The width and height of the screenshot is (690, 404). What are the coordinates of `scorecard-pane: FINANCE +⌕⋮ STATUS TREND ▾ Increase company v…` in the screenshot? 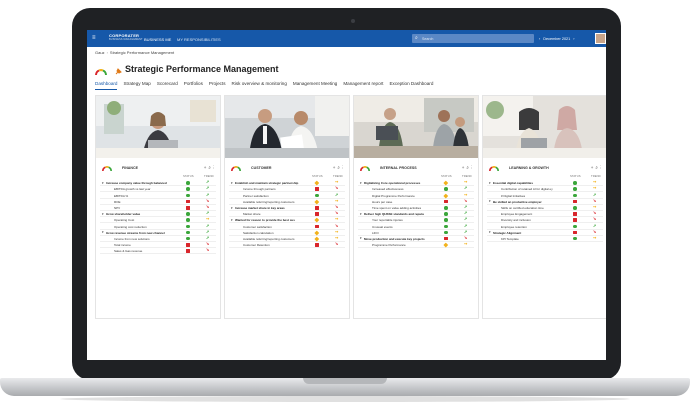 It's located at (158, 240).